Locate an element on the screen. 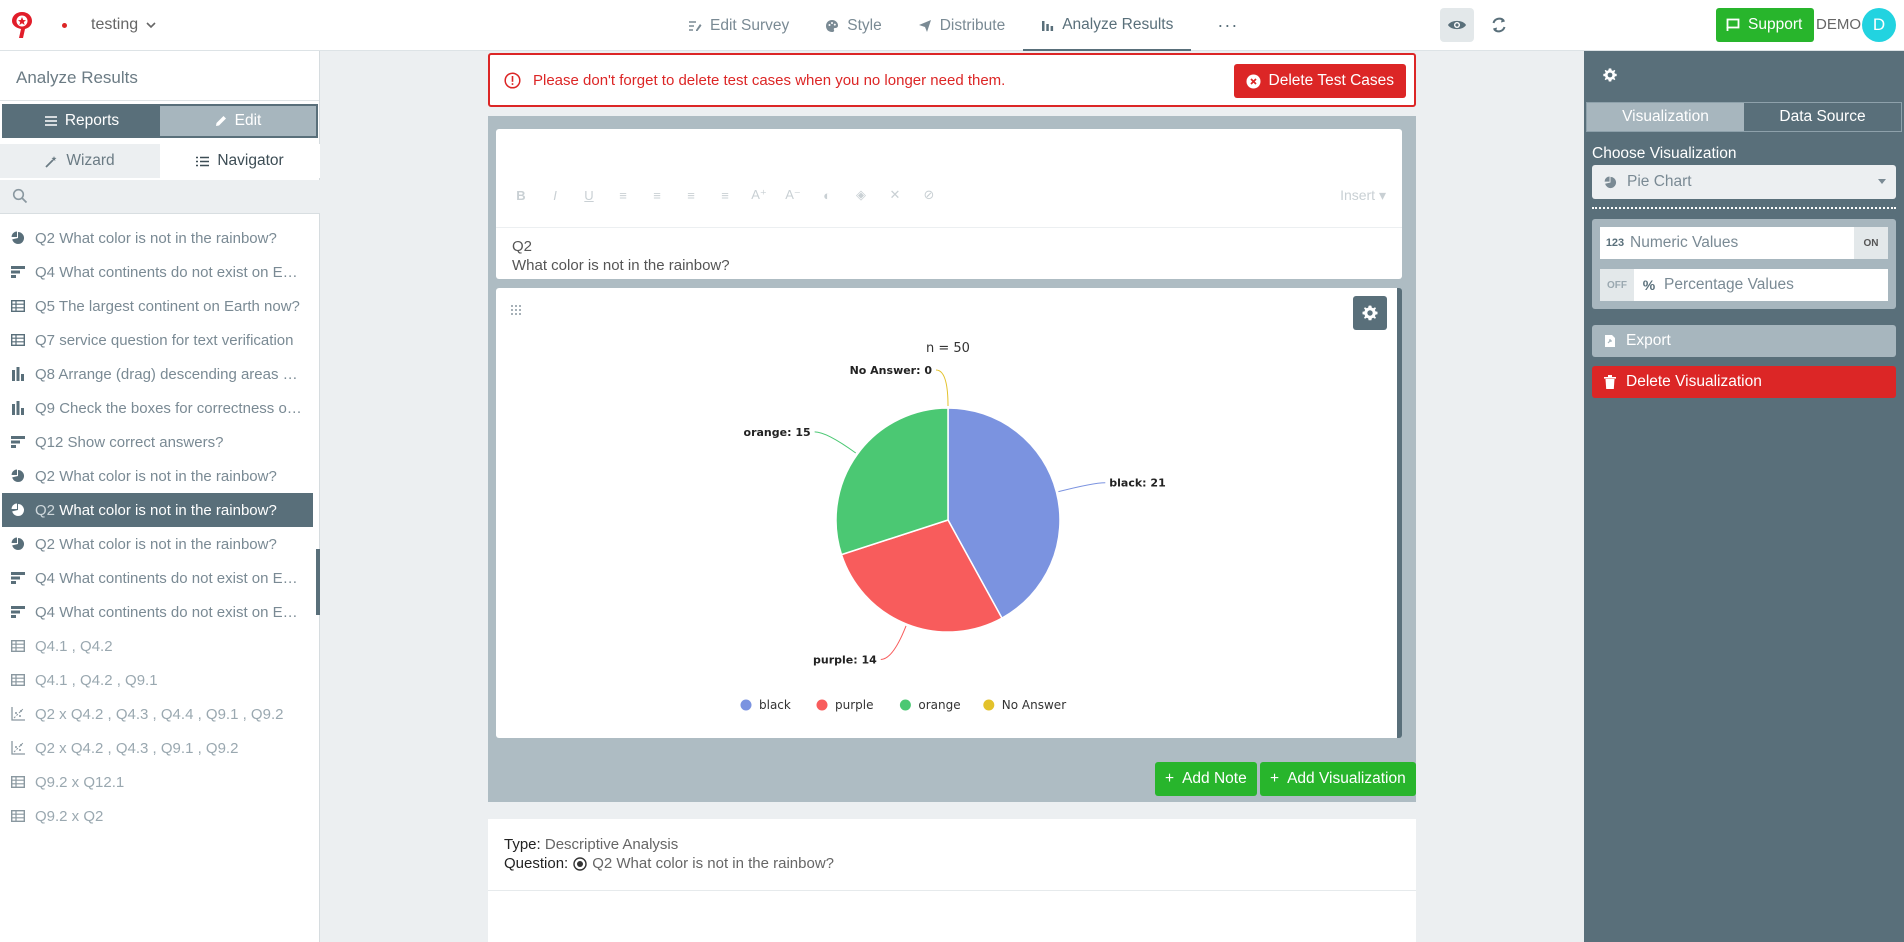 The height and width of the screenshot is (942, 1904). app-logo-icon is located at coordinates (22, 25).